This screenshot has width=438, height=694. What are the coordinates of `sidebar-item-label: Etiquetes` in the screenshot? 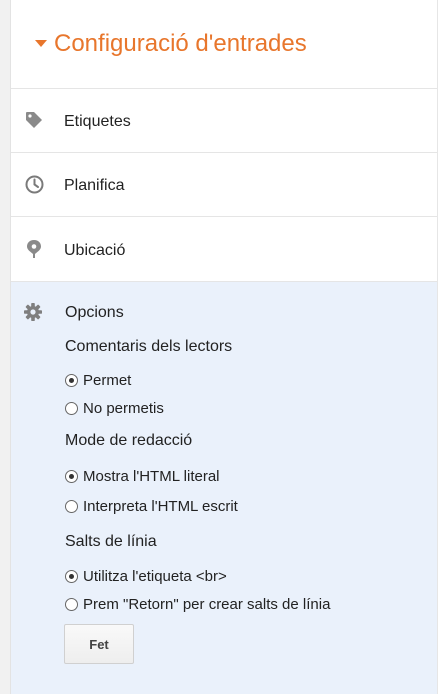 It's located at (97, 121).